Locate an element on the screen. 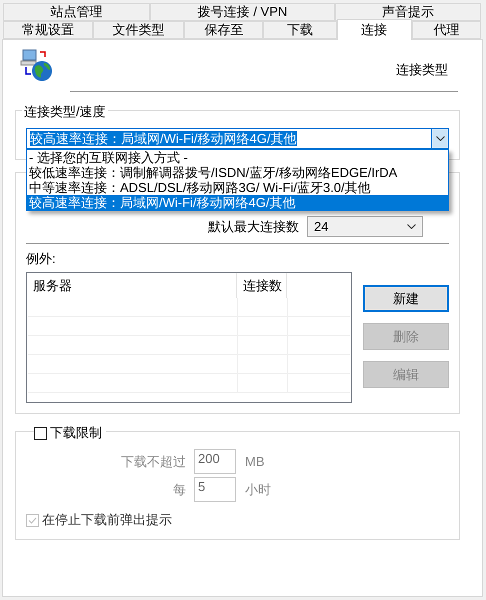  dropdown-option: 较高速率连接：局域网/Wi-Fi/移动网络4G/其他 is located at coordinates (237, 202).